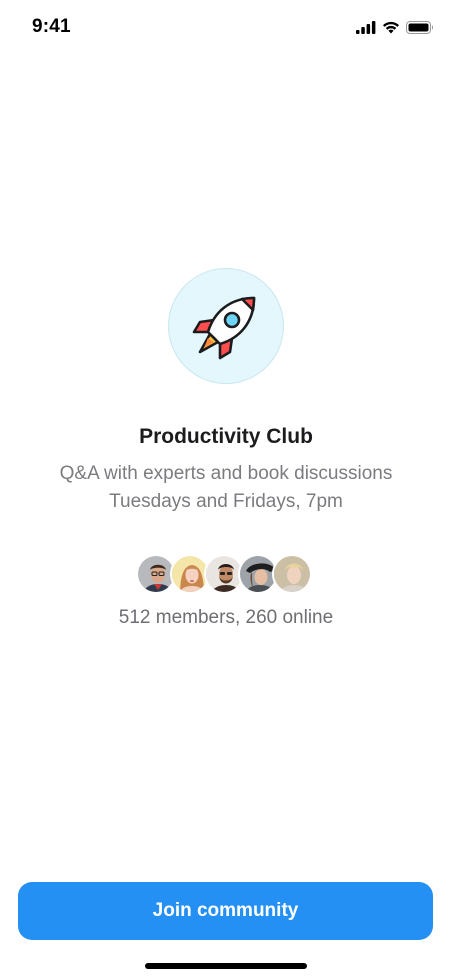 Image resolution: width=452 pixels, height=980 pixels. What do you see at coordinates (419, 27) in the screenshot?
I see `battery-icon` at bounding box center [419, 27].